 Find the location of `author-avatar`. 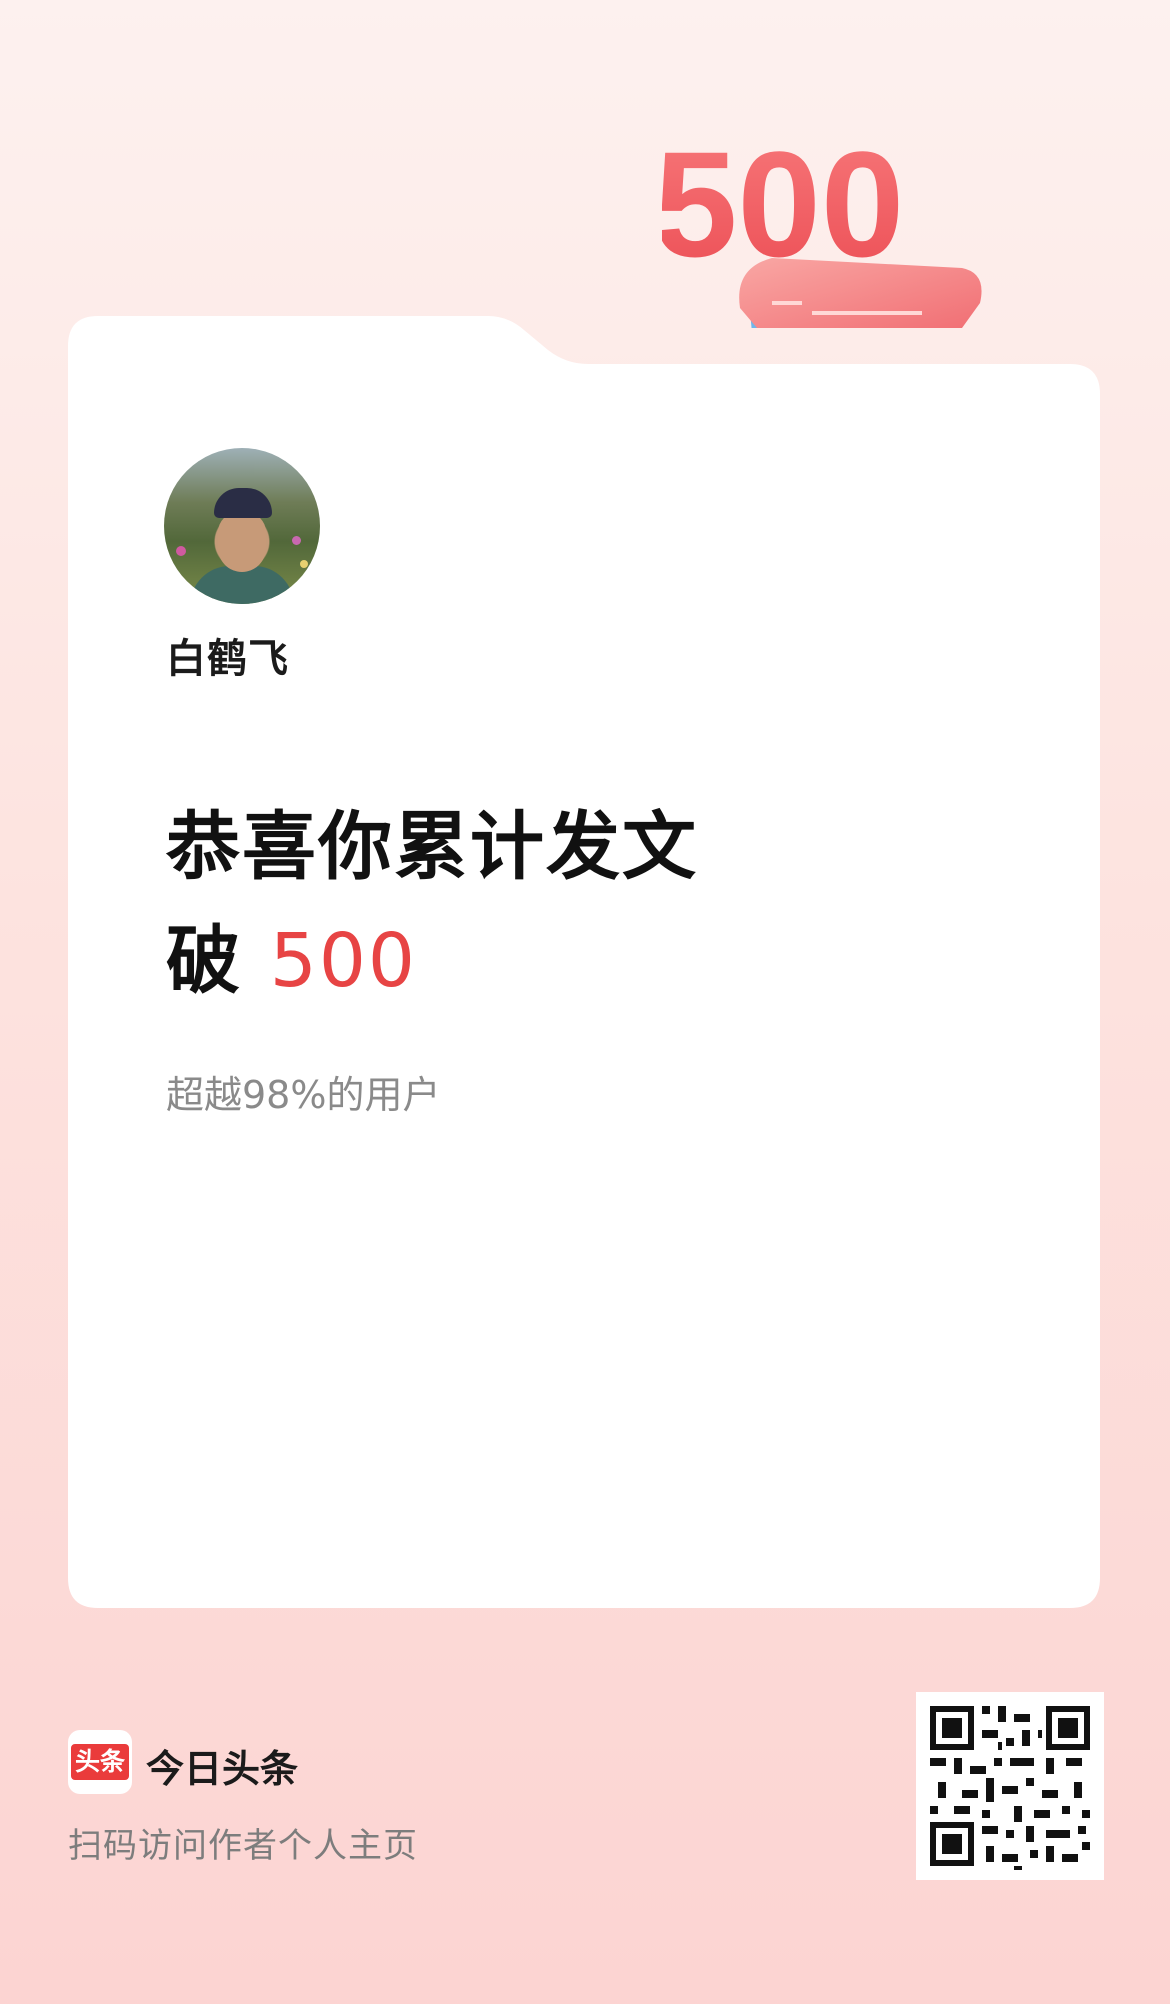

author-avatar is located at coordinates (242, 526).